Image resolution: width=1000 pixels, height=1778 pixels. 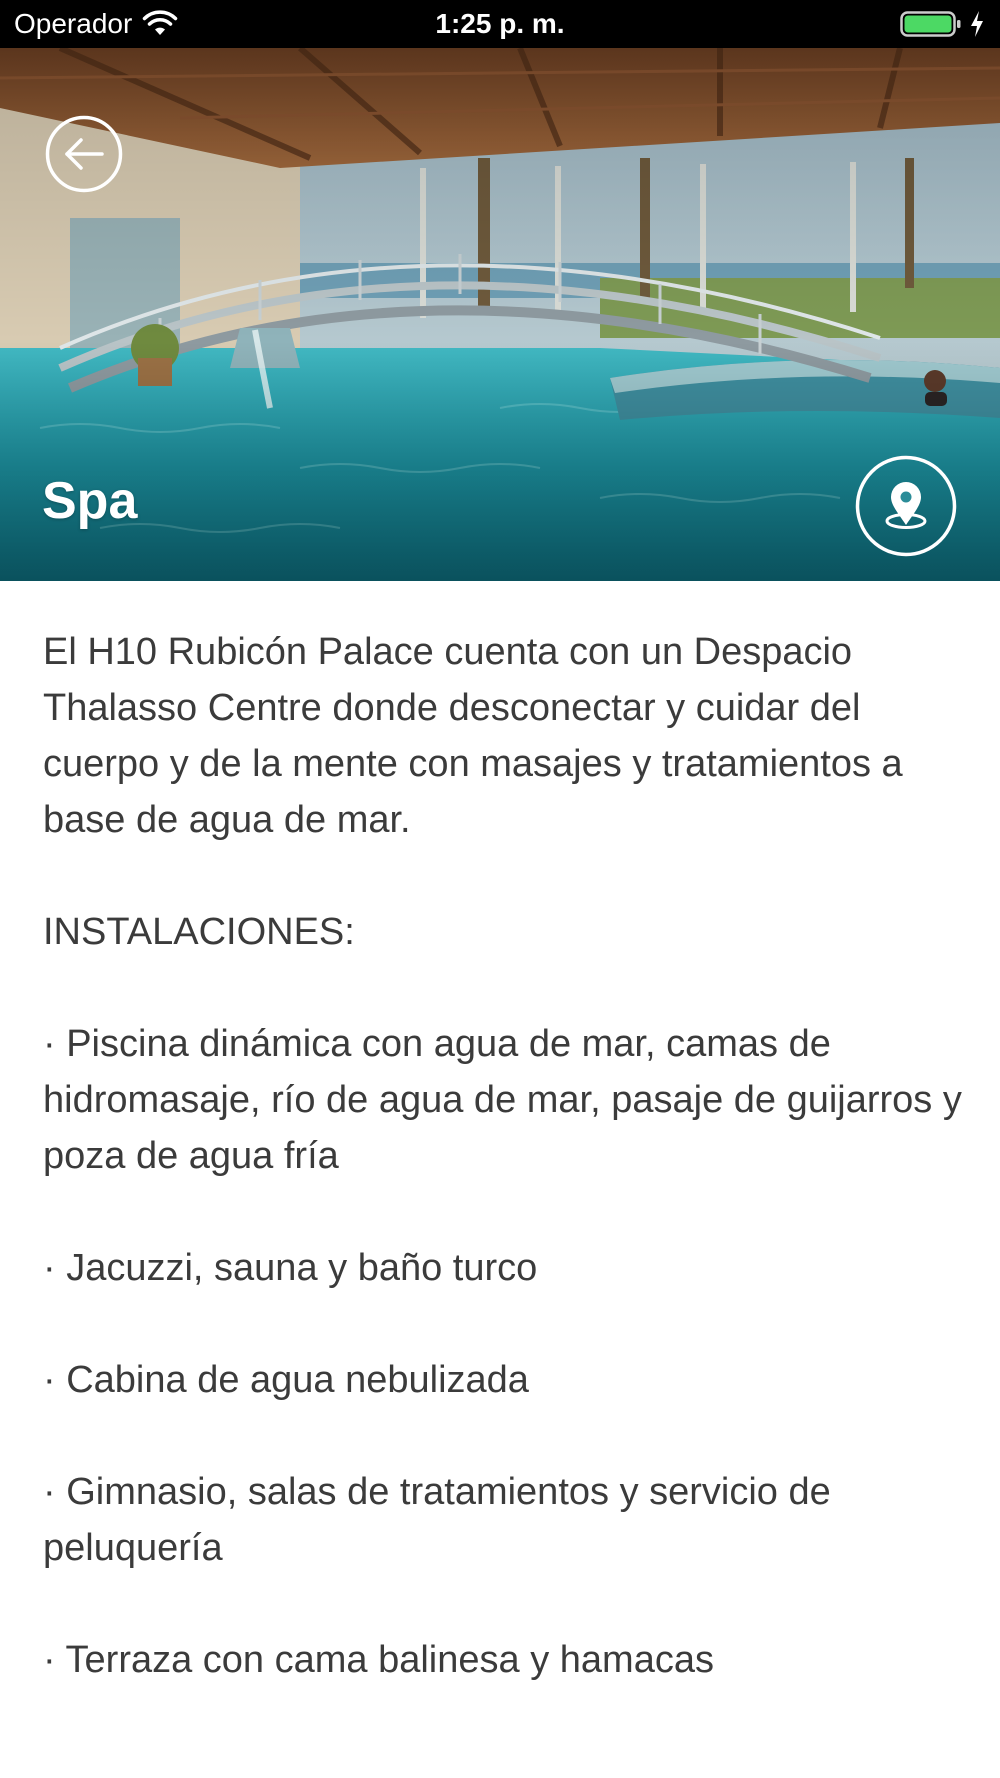 I want to click on section-heading: INSTALACIONES:, so click(x=199, y=932).